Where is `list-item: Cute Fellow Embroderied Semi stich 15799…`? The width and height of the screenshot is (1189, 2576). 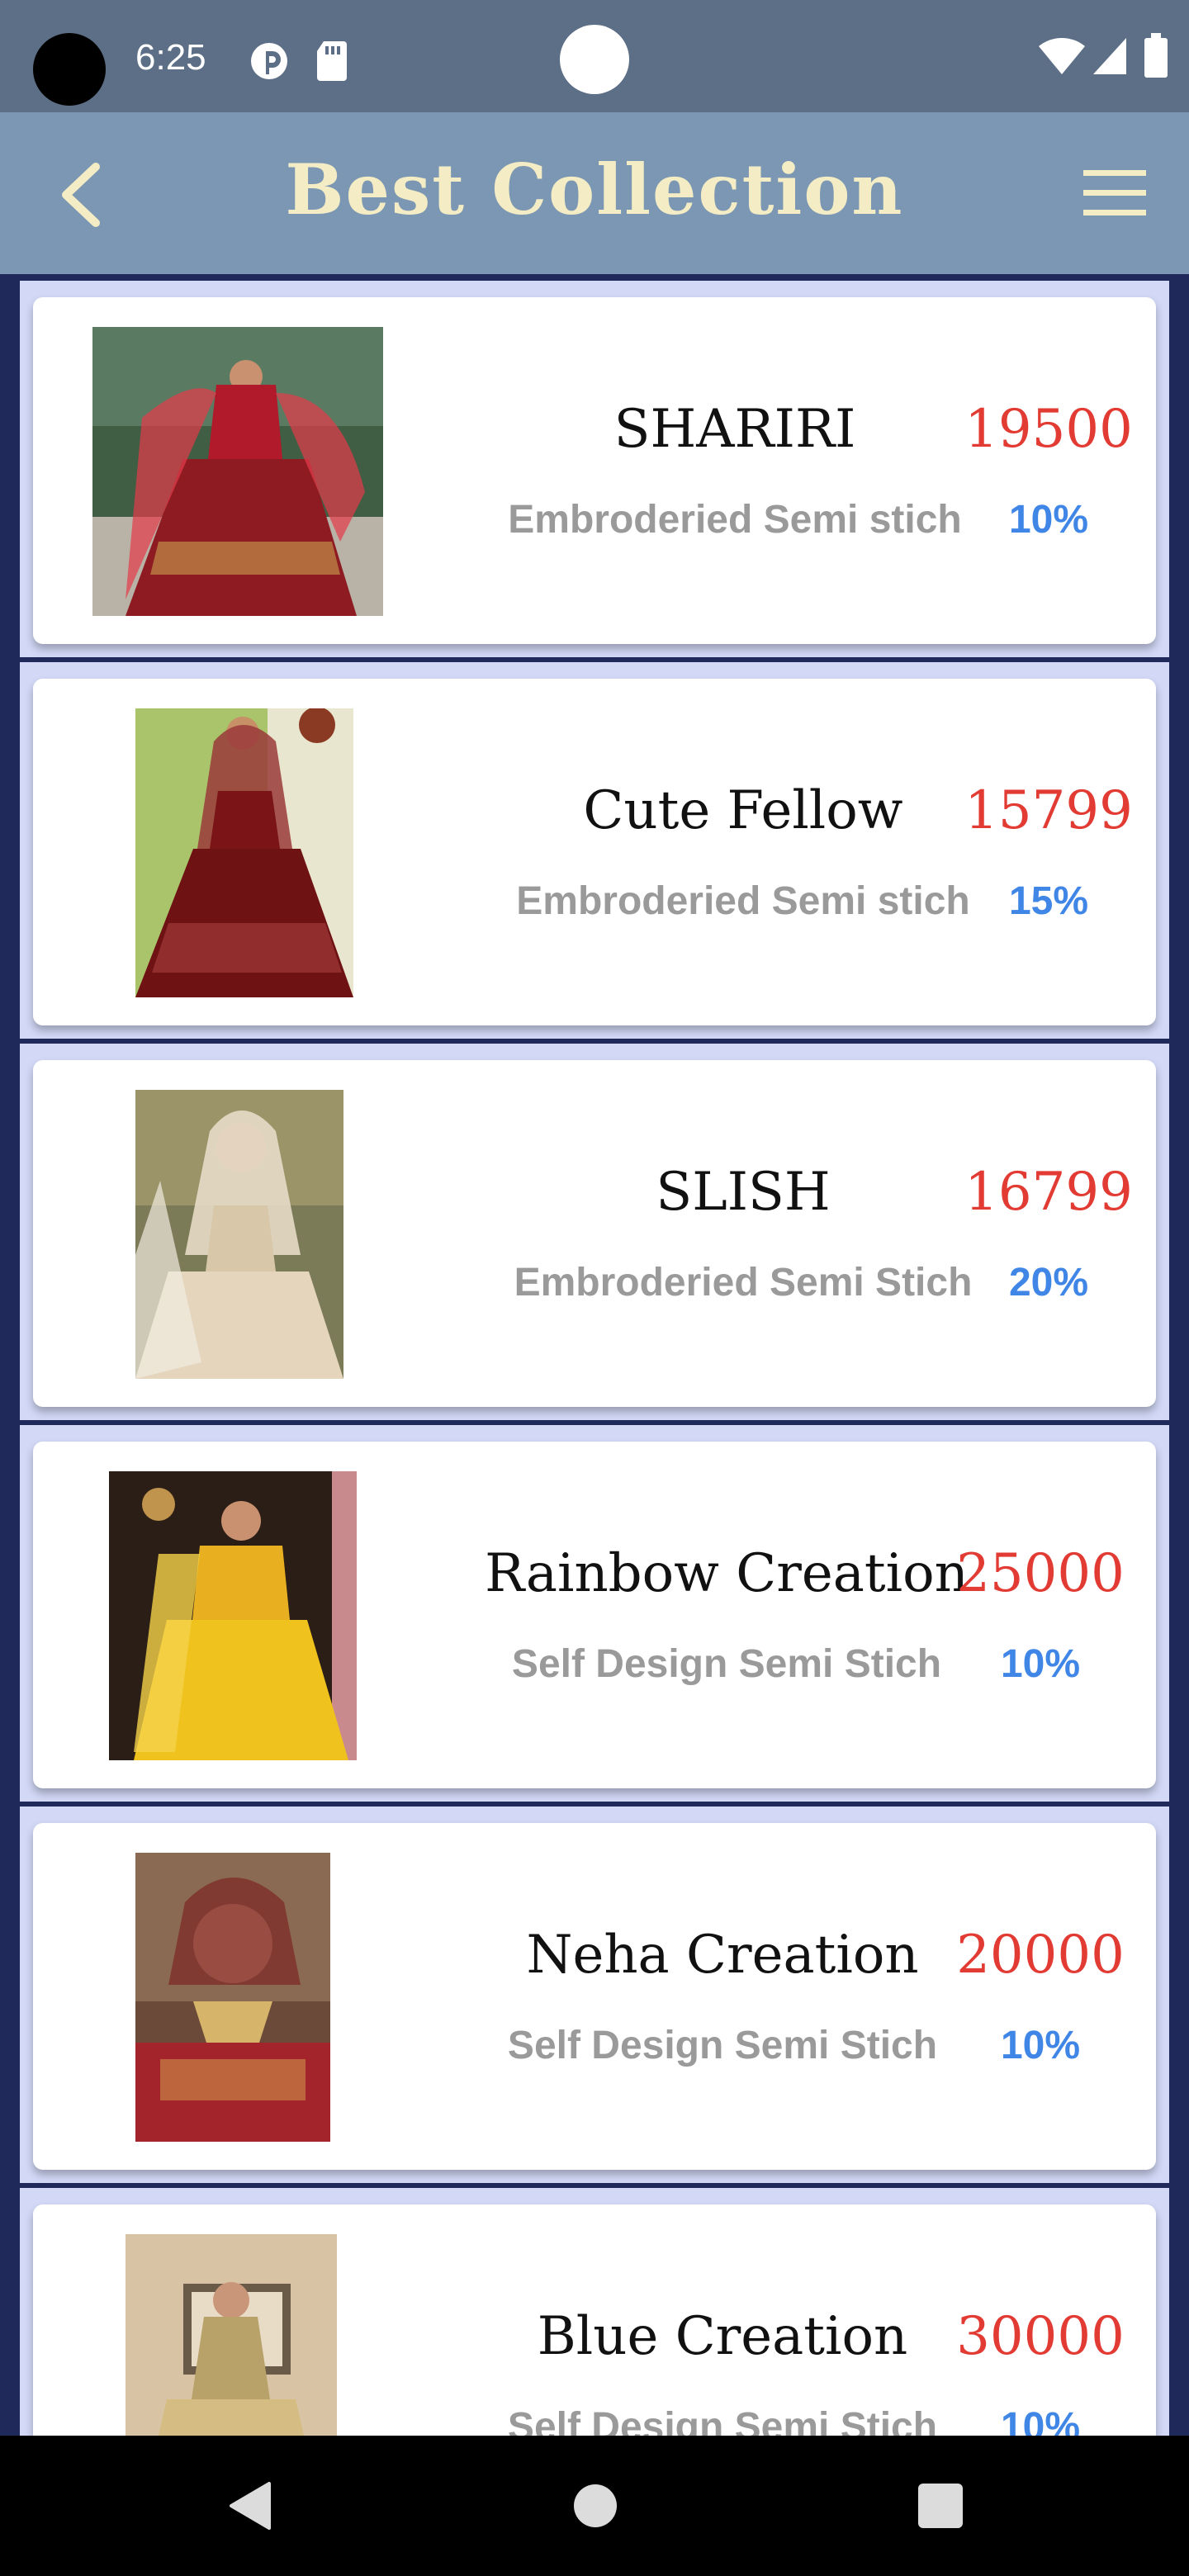 list-item: Cute Fellow Embroderied Semi stich 15799… is located at coordinates (594, 850).